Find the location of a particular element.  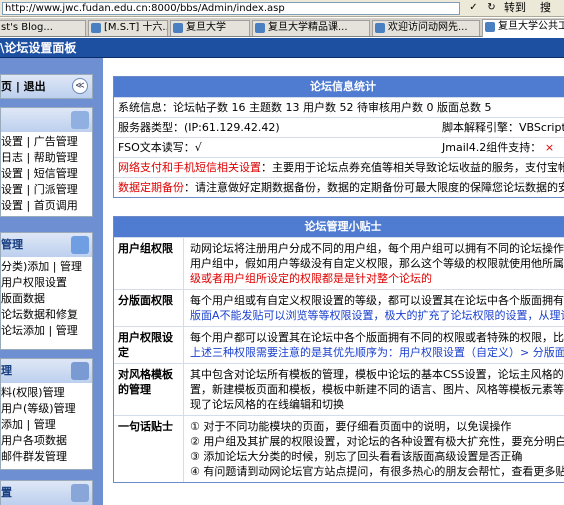

sidebar-item: 邮件群发管理 is located at coordinates (46, 457).